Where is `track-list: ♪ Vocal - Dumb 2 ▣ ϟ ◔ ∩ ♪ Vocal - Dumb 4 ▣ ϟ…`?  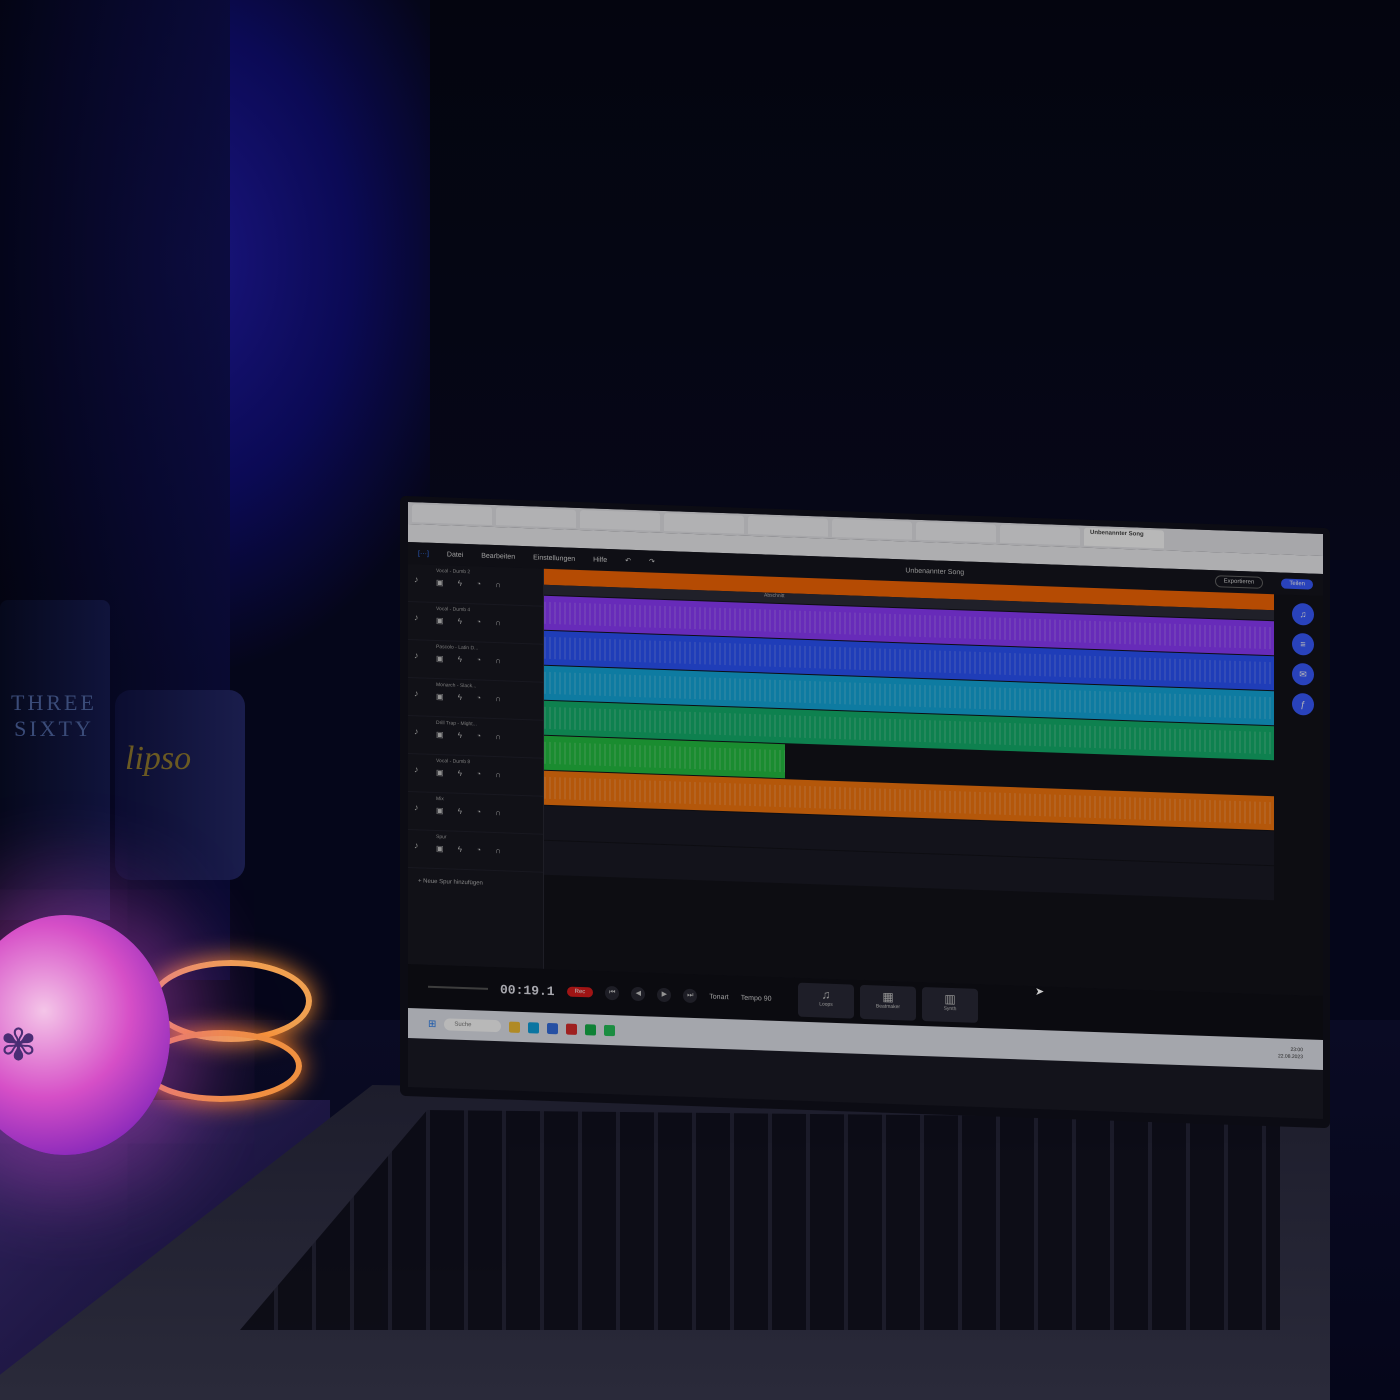
track-list: ♪ Vocal - Dumb 2 ▣ ϟ ◔ ∩ ♪ Vocal - Dumb 4 ▣ ϟ… is located at coordinates (476, 766).